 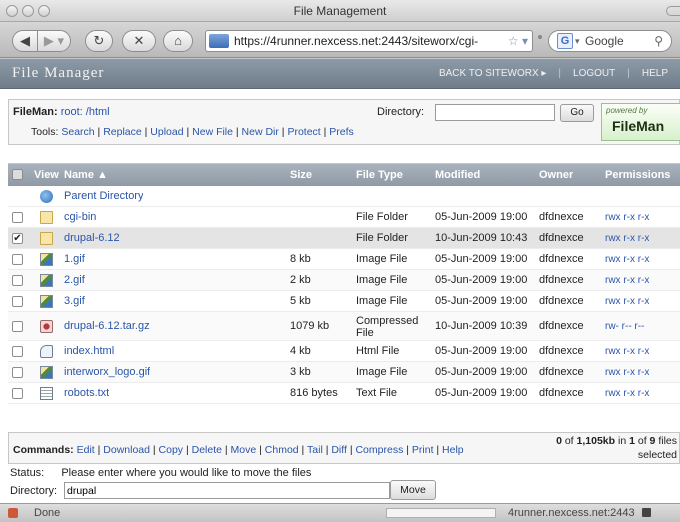 I want to click on back-button: ◀, so click(x=25, y=41).